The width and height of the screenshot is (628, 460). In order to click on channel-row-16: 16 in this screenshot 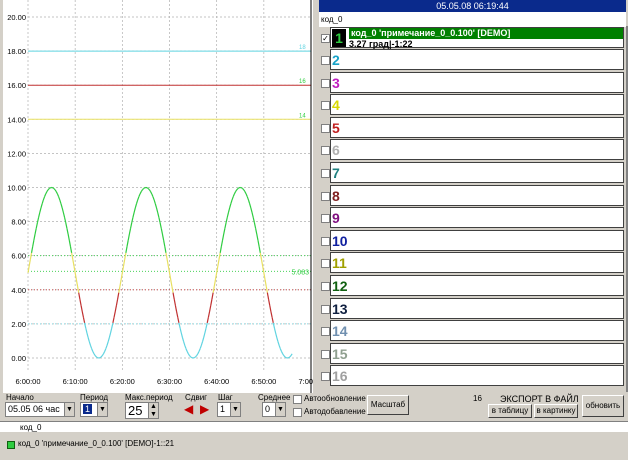, I will do `click(472, 376)`.